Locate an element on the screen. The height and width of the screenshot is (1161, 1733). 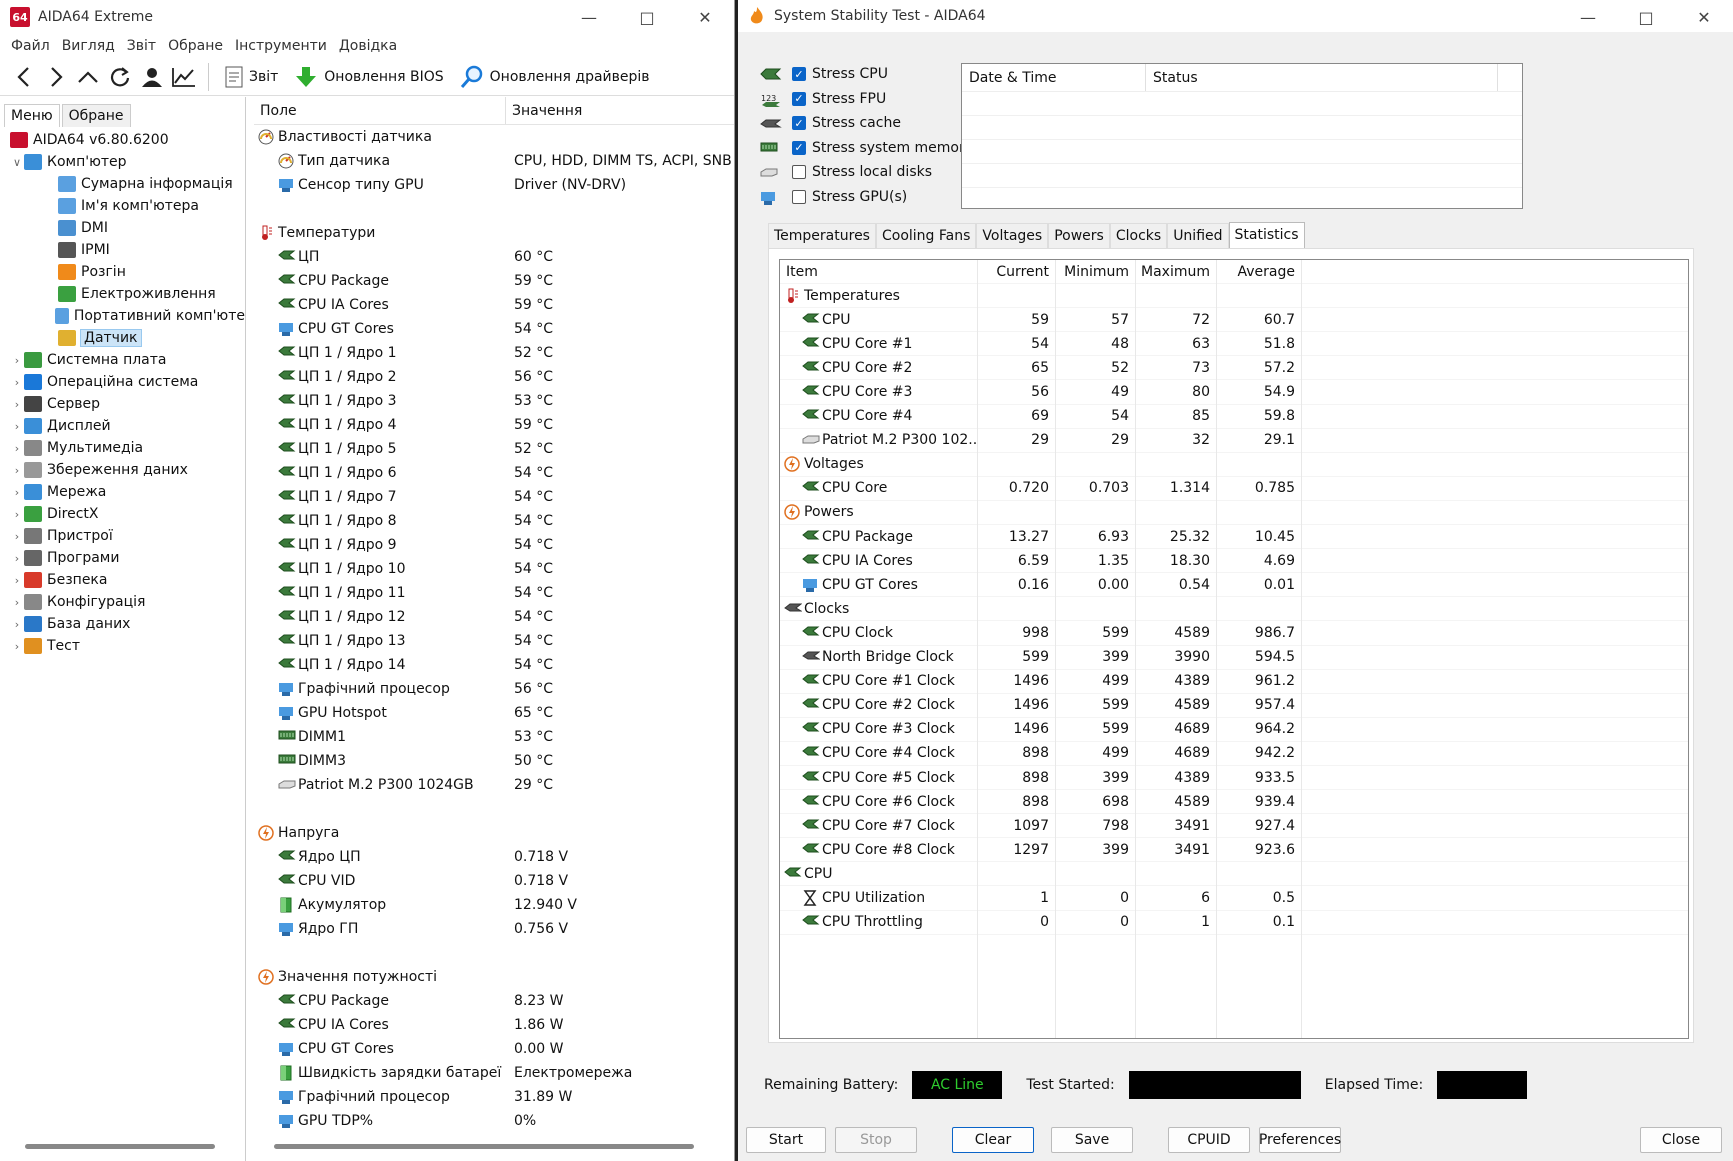
tab-temperatures: Temperatures is located at coordinates (822, 235).